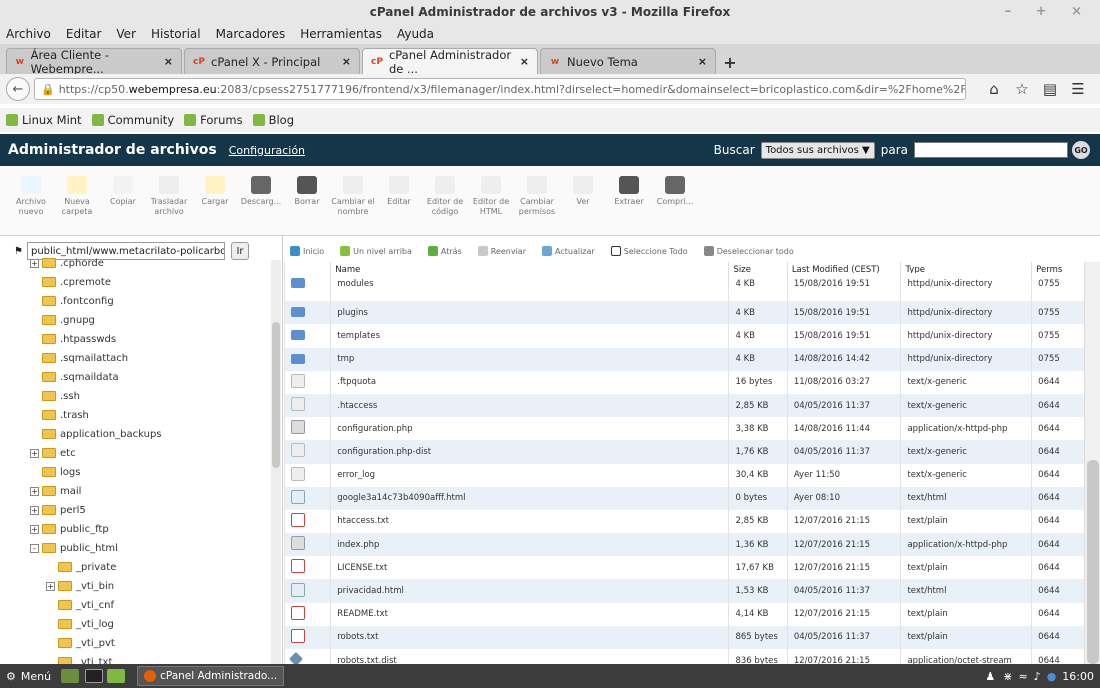  I want to click on menu-item-ayuda: Ayuda, so click(415, 34).